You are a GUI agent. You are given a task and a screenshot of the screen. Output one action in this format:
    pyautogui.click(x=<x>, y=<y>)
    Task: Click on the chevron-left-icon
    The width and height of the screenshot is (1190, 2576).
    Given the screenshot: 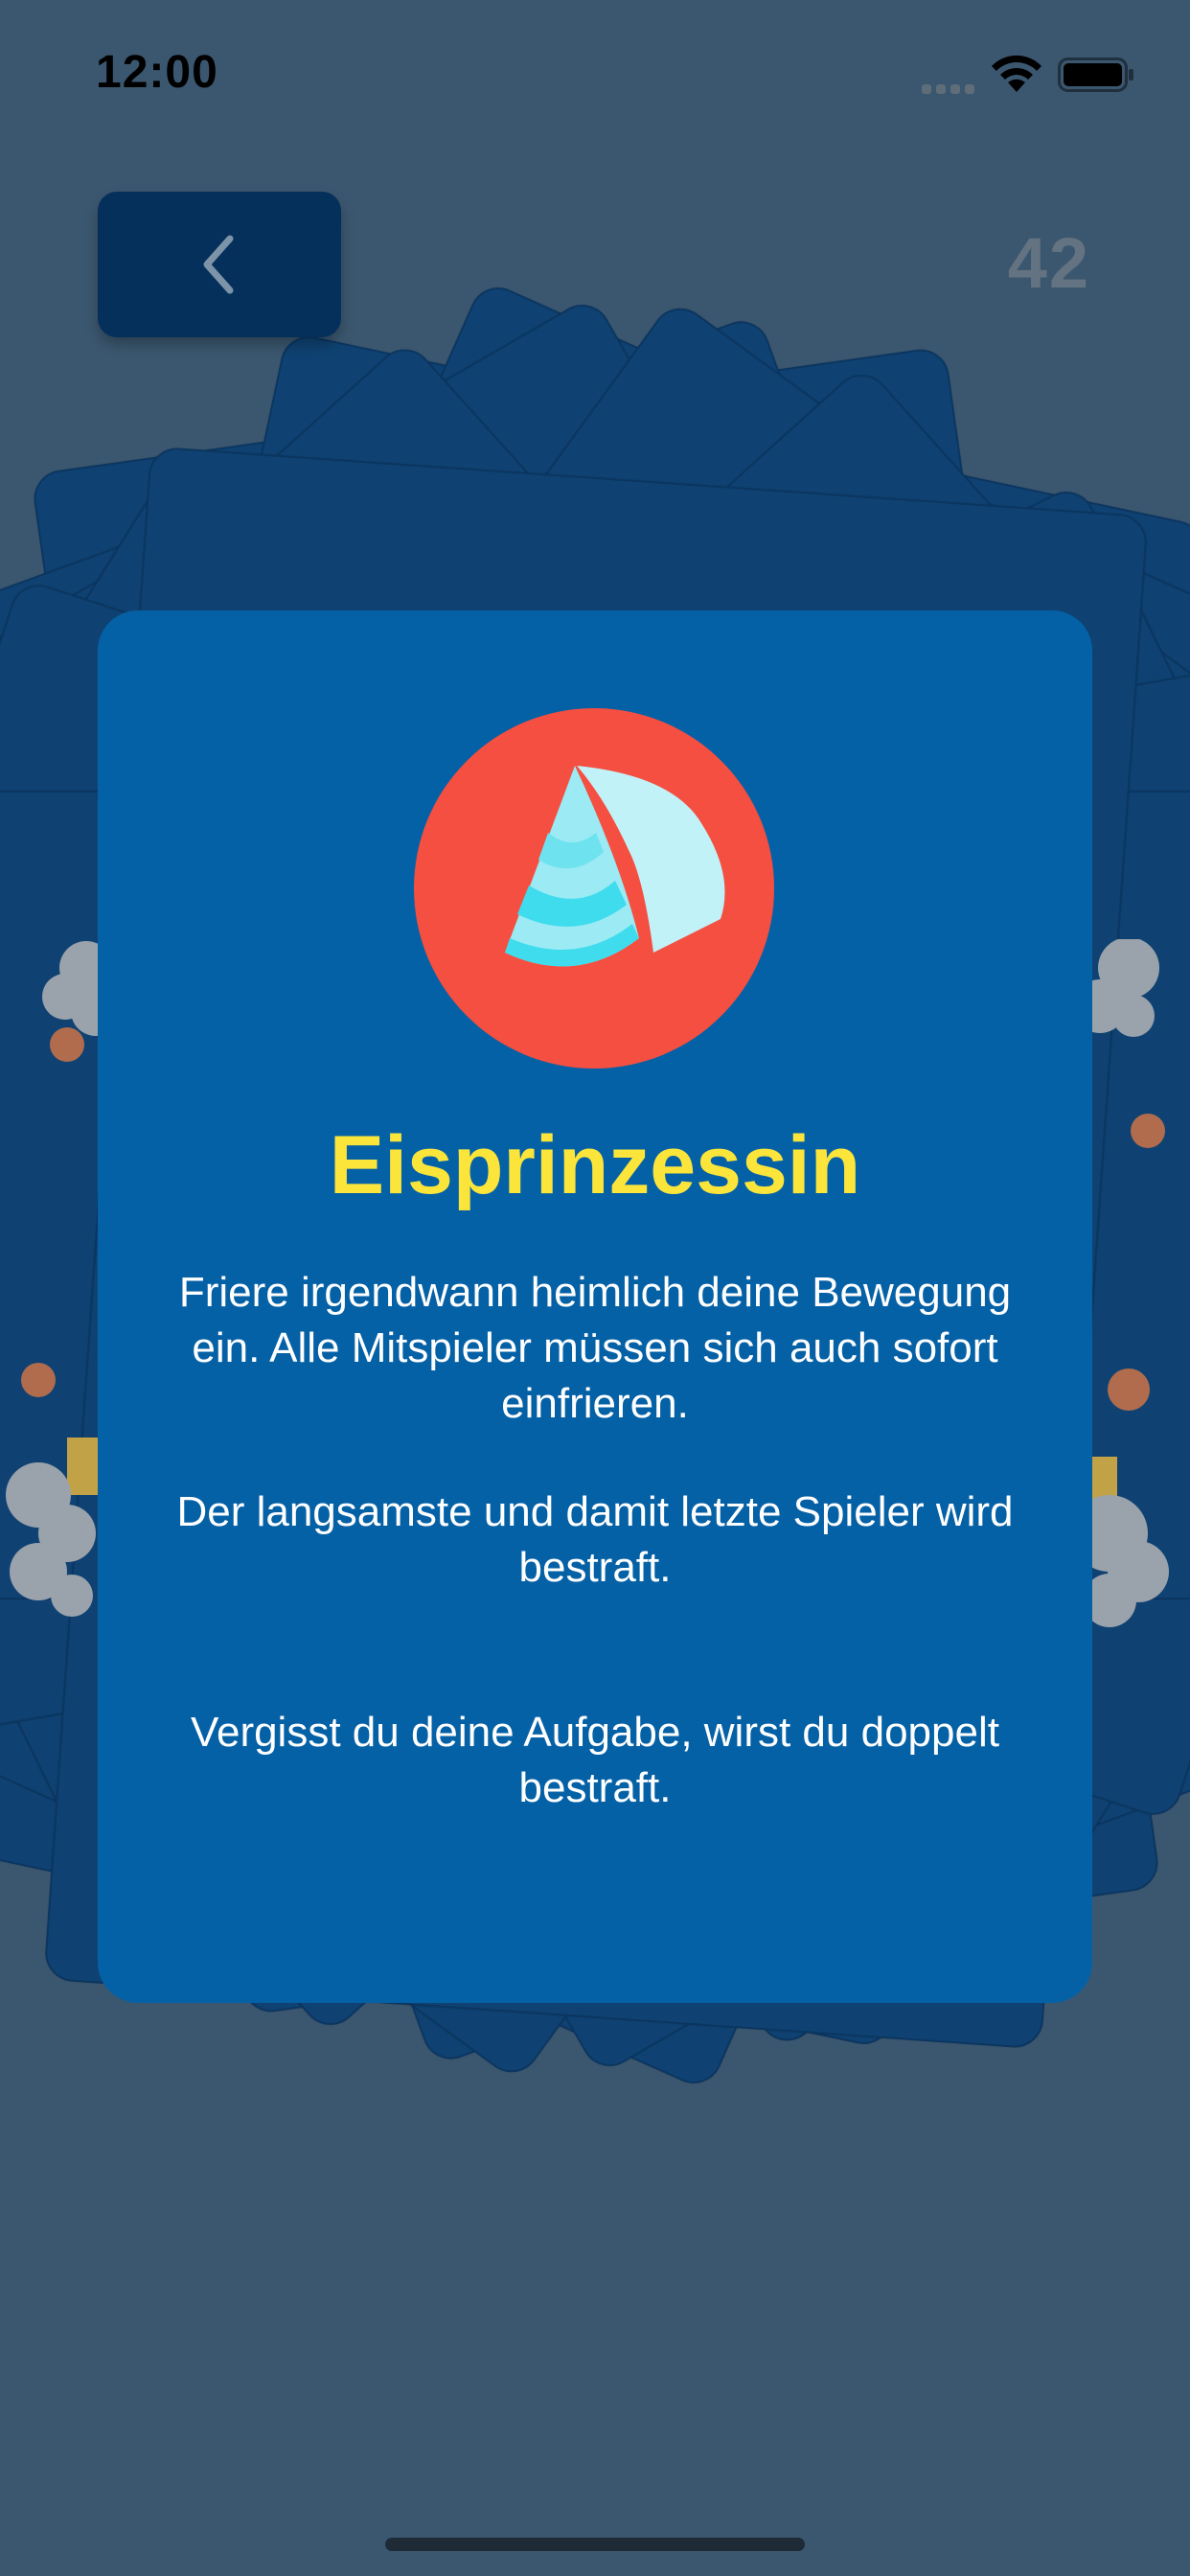 What is the action you would take?
    pyautogui.click(x=218, y=264)
    